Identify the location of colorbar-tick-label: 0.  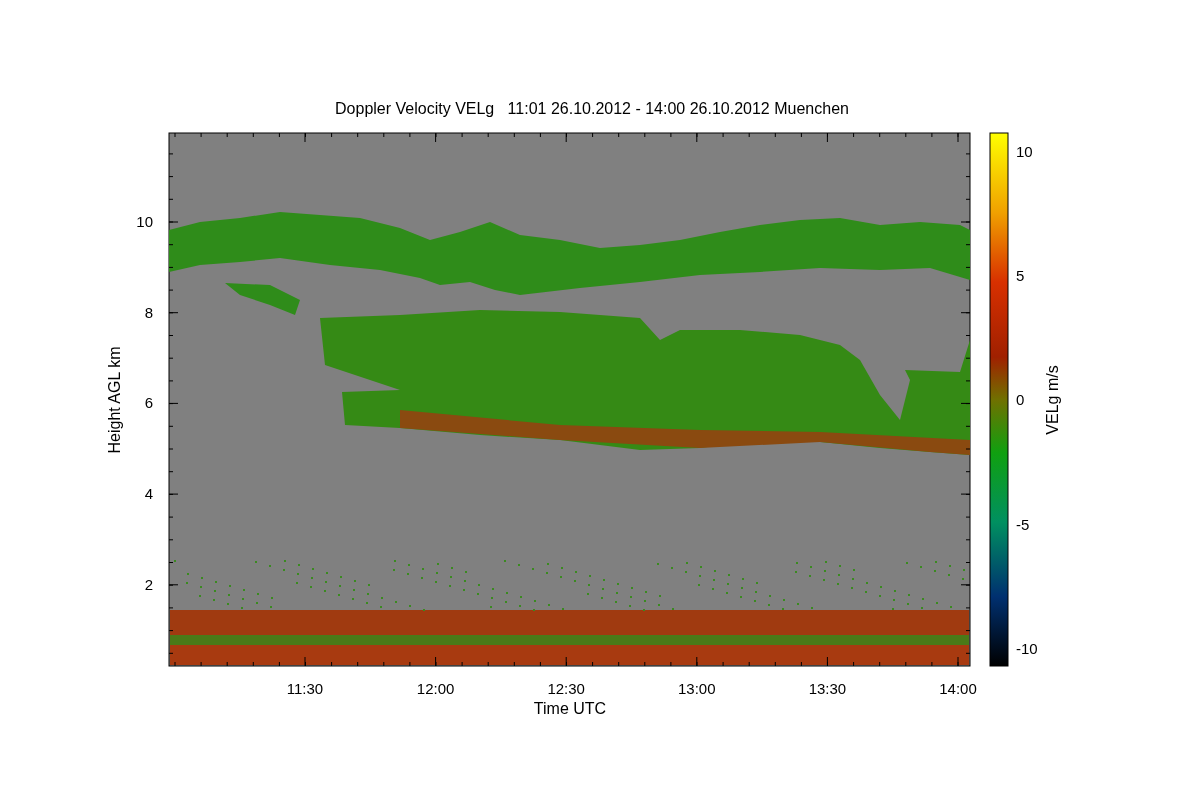
(1020, 400).